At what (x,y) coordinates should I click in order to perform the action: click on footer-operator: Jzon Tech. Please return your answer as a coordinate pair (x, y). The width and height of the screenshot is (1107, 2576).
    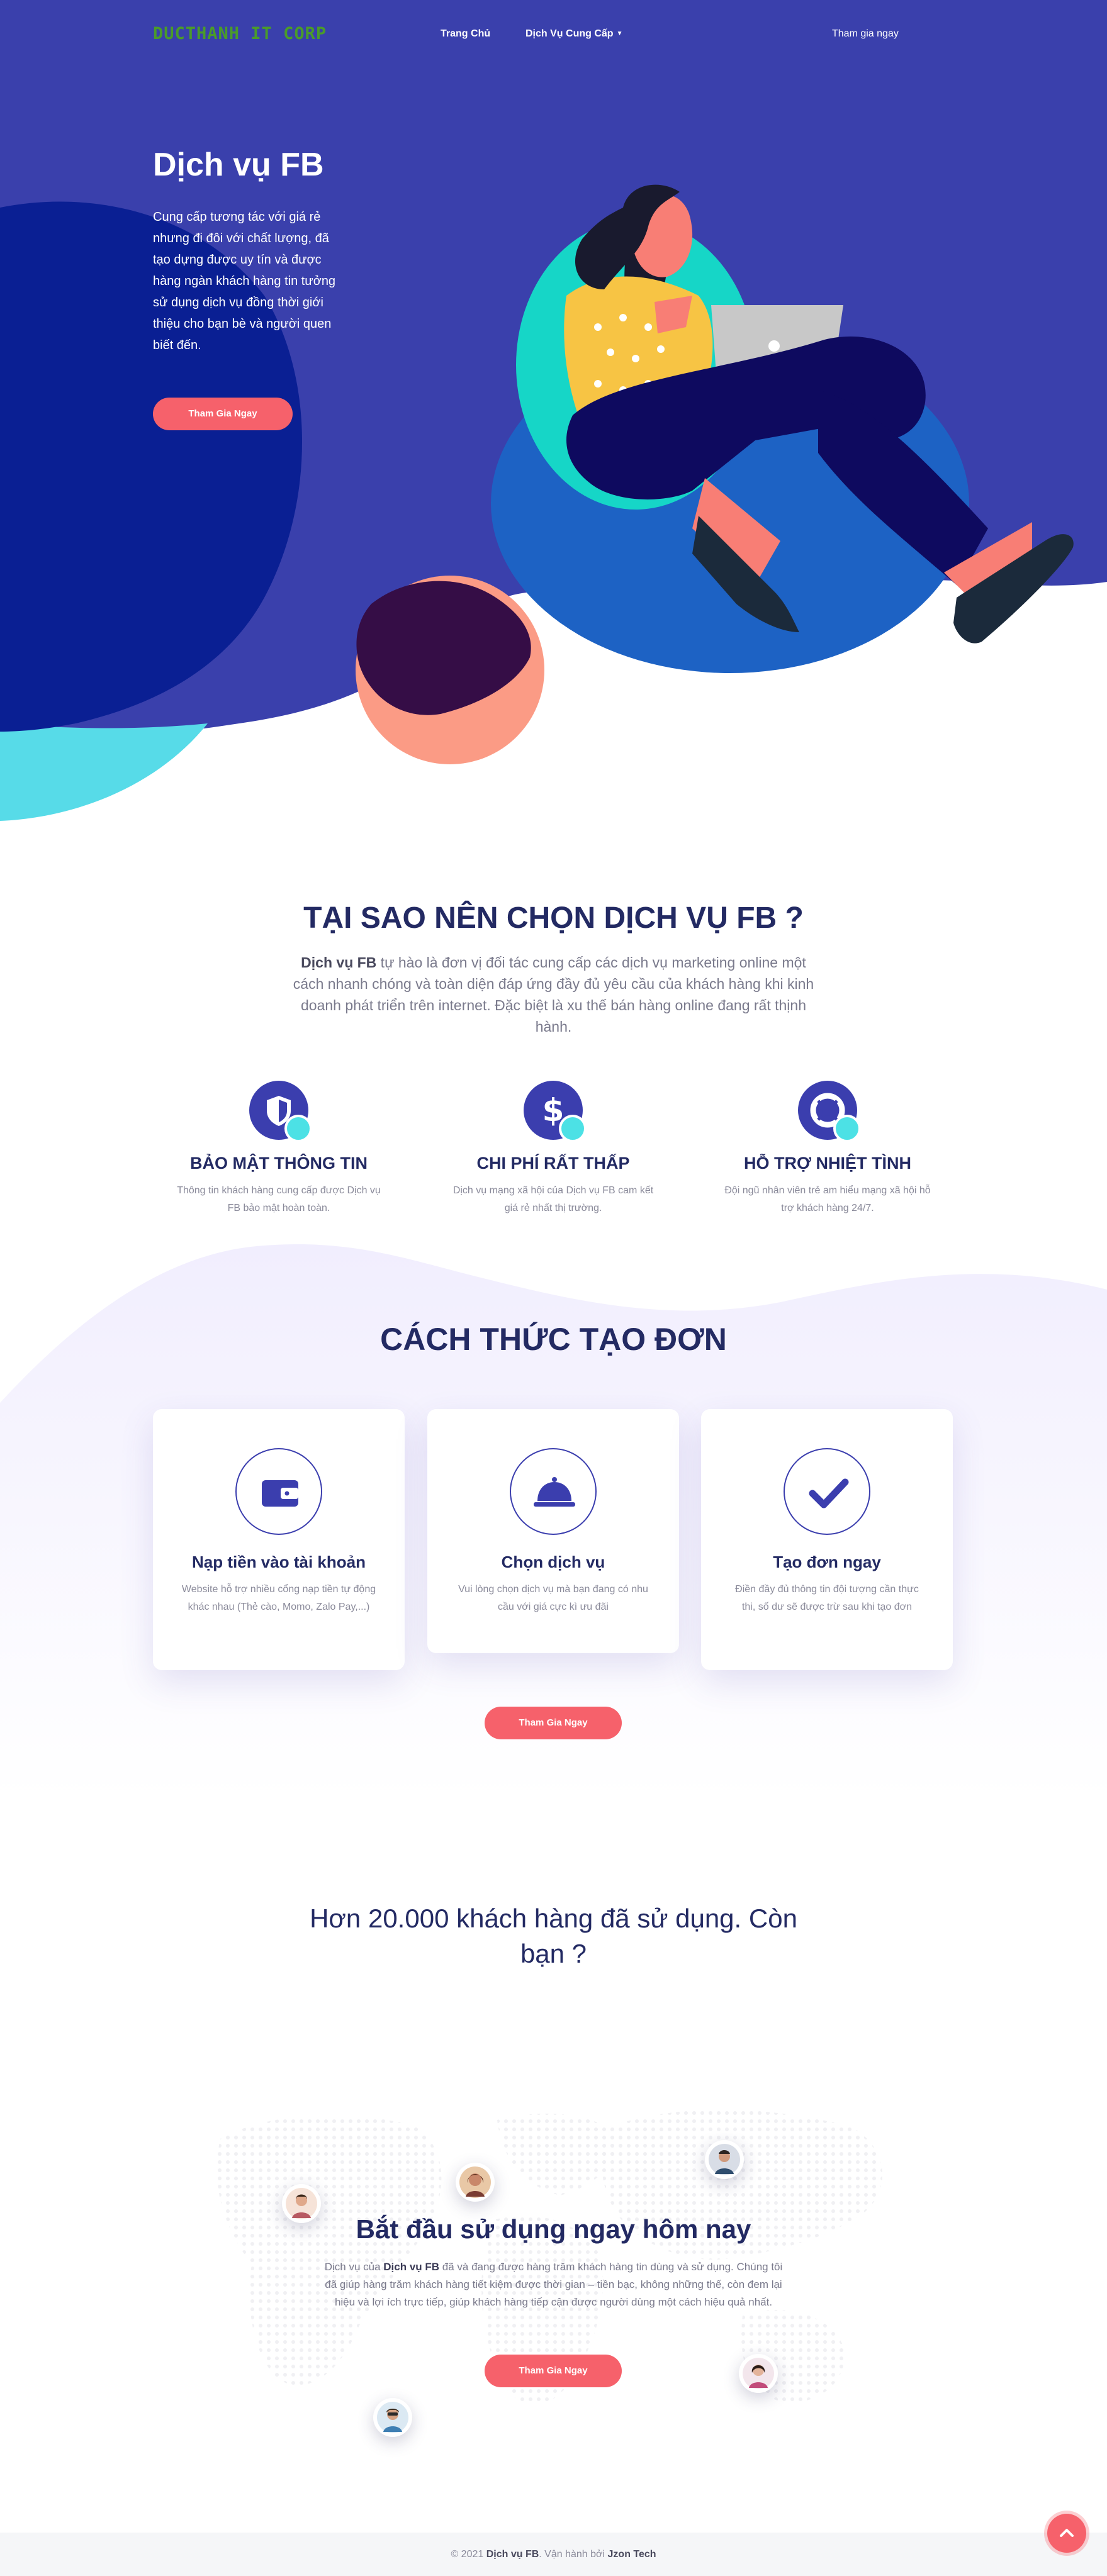
    Looking at the image, I should click on (631, 2554).